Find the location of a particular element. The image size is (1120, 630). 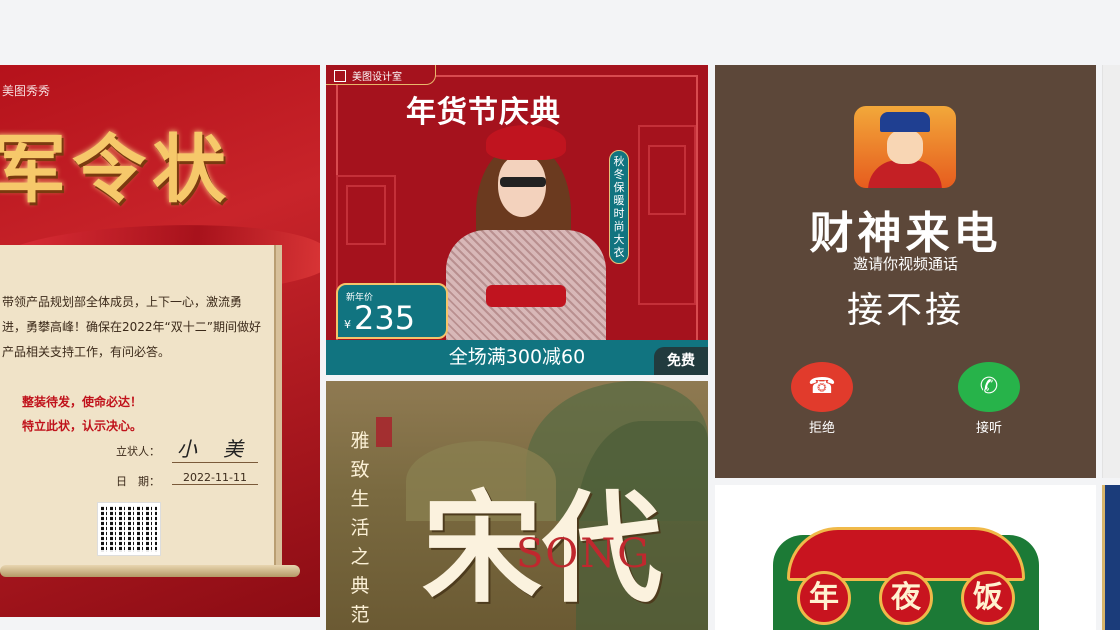

template-card-new-year-dinner: 年 夜 饭 is located at coordinates (905, 557).